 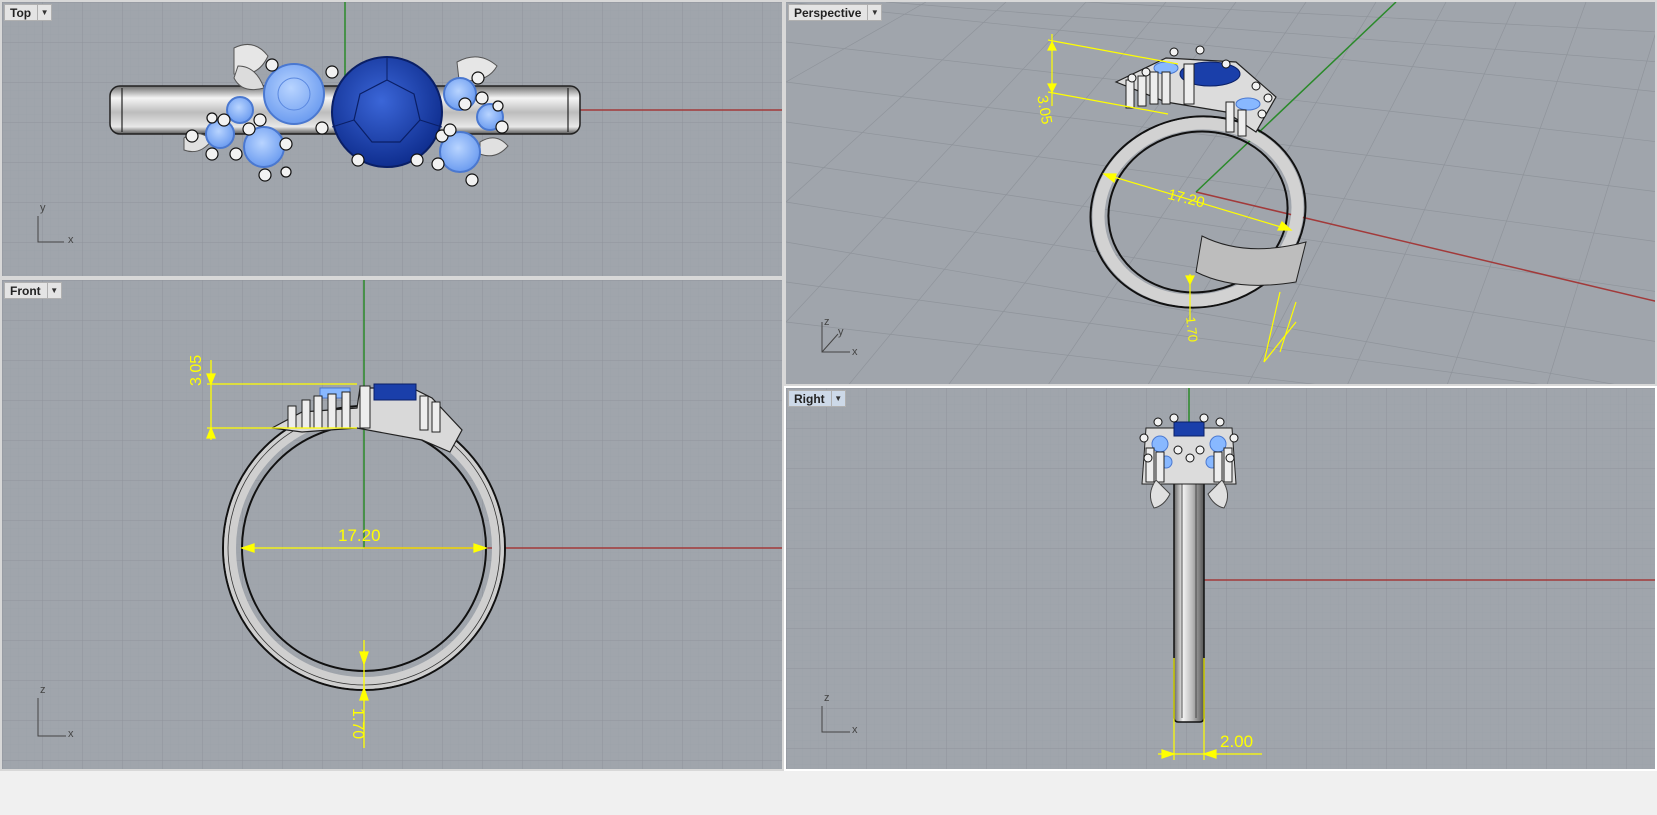 I want to click on viewport-title-right: Right ▼, so click(x=817, y=398).